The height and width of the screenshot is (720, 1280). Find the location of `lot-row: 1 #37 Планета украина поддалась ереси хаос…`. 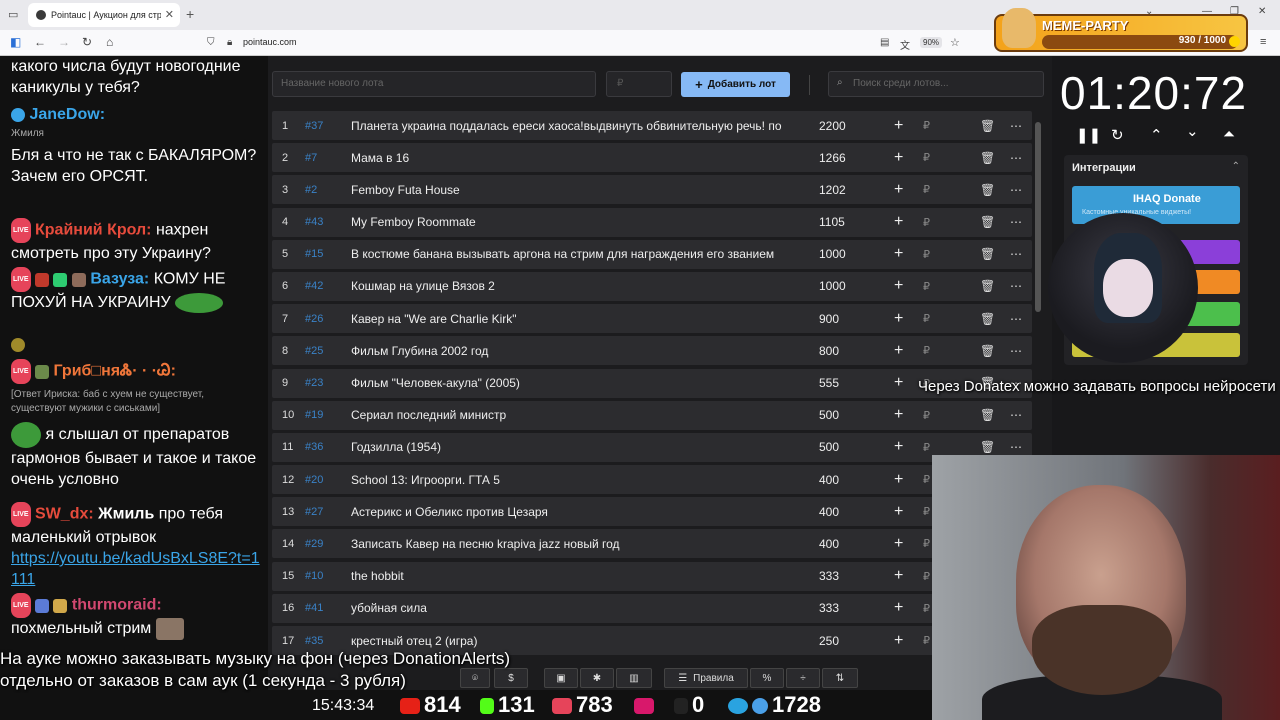

lot-row: 1 #37 Планета украина поддалась ереси хаос… is located at coordinates (652, 125).